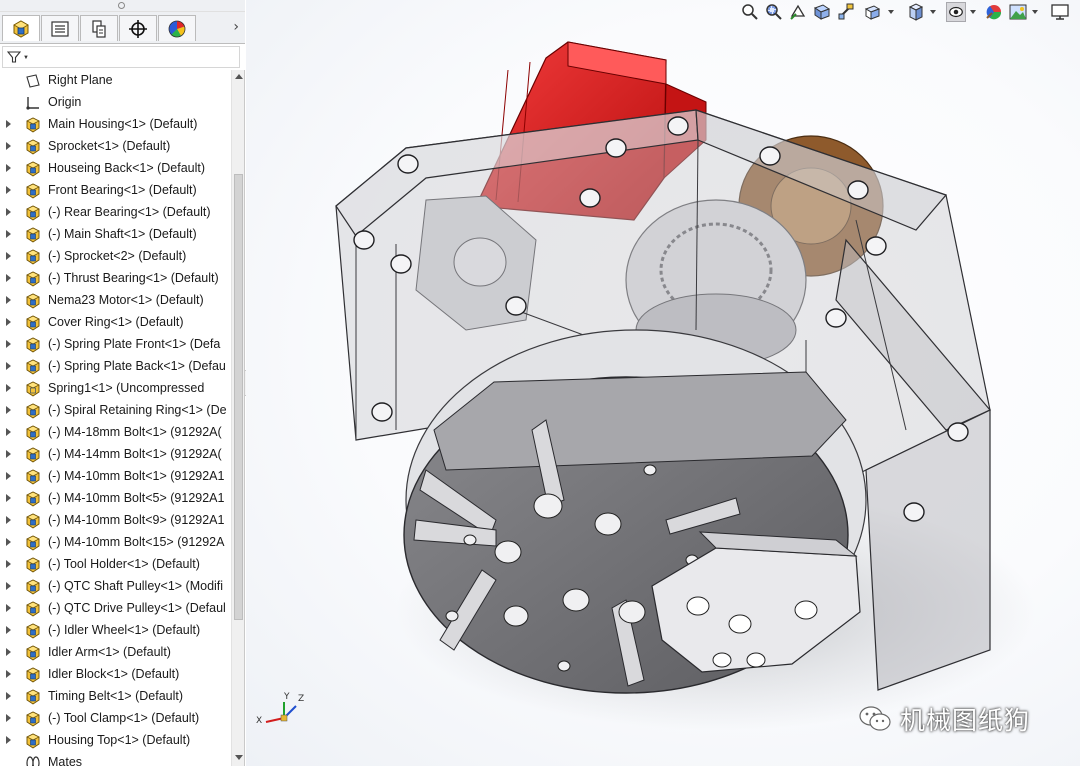  What do you see at coordinates (116, 125) in the screenshot?
I see `tree-item: Main Housing<1> (Default)` at bounding box center [116, 125].